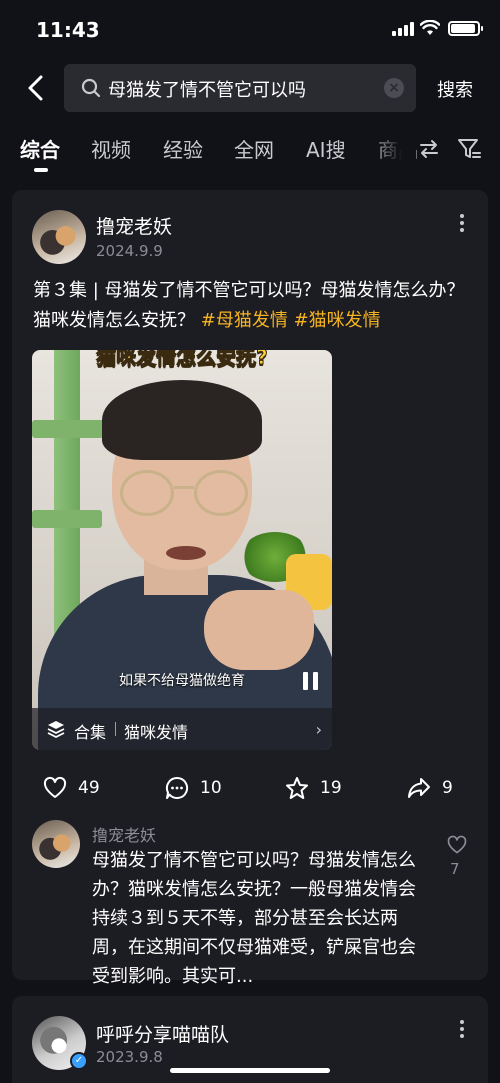 Image resolution: width=500 pixels, height=1083 pixels. Describe the element at coordinates (91, 88) in the screenshot. I see `search-icon` at that location.